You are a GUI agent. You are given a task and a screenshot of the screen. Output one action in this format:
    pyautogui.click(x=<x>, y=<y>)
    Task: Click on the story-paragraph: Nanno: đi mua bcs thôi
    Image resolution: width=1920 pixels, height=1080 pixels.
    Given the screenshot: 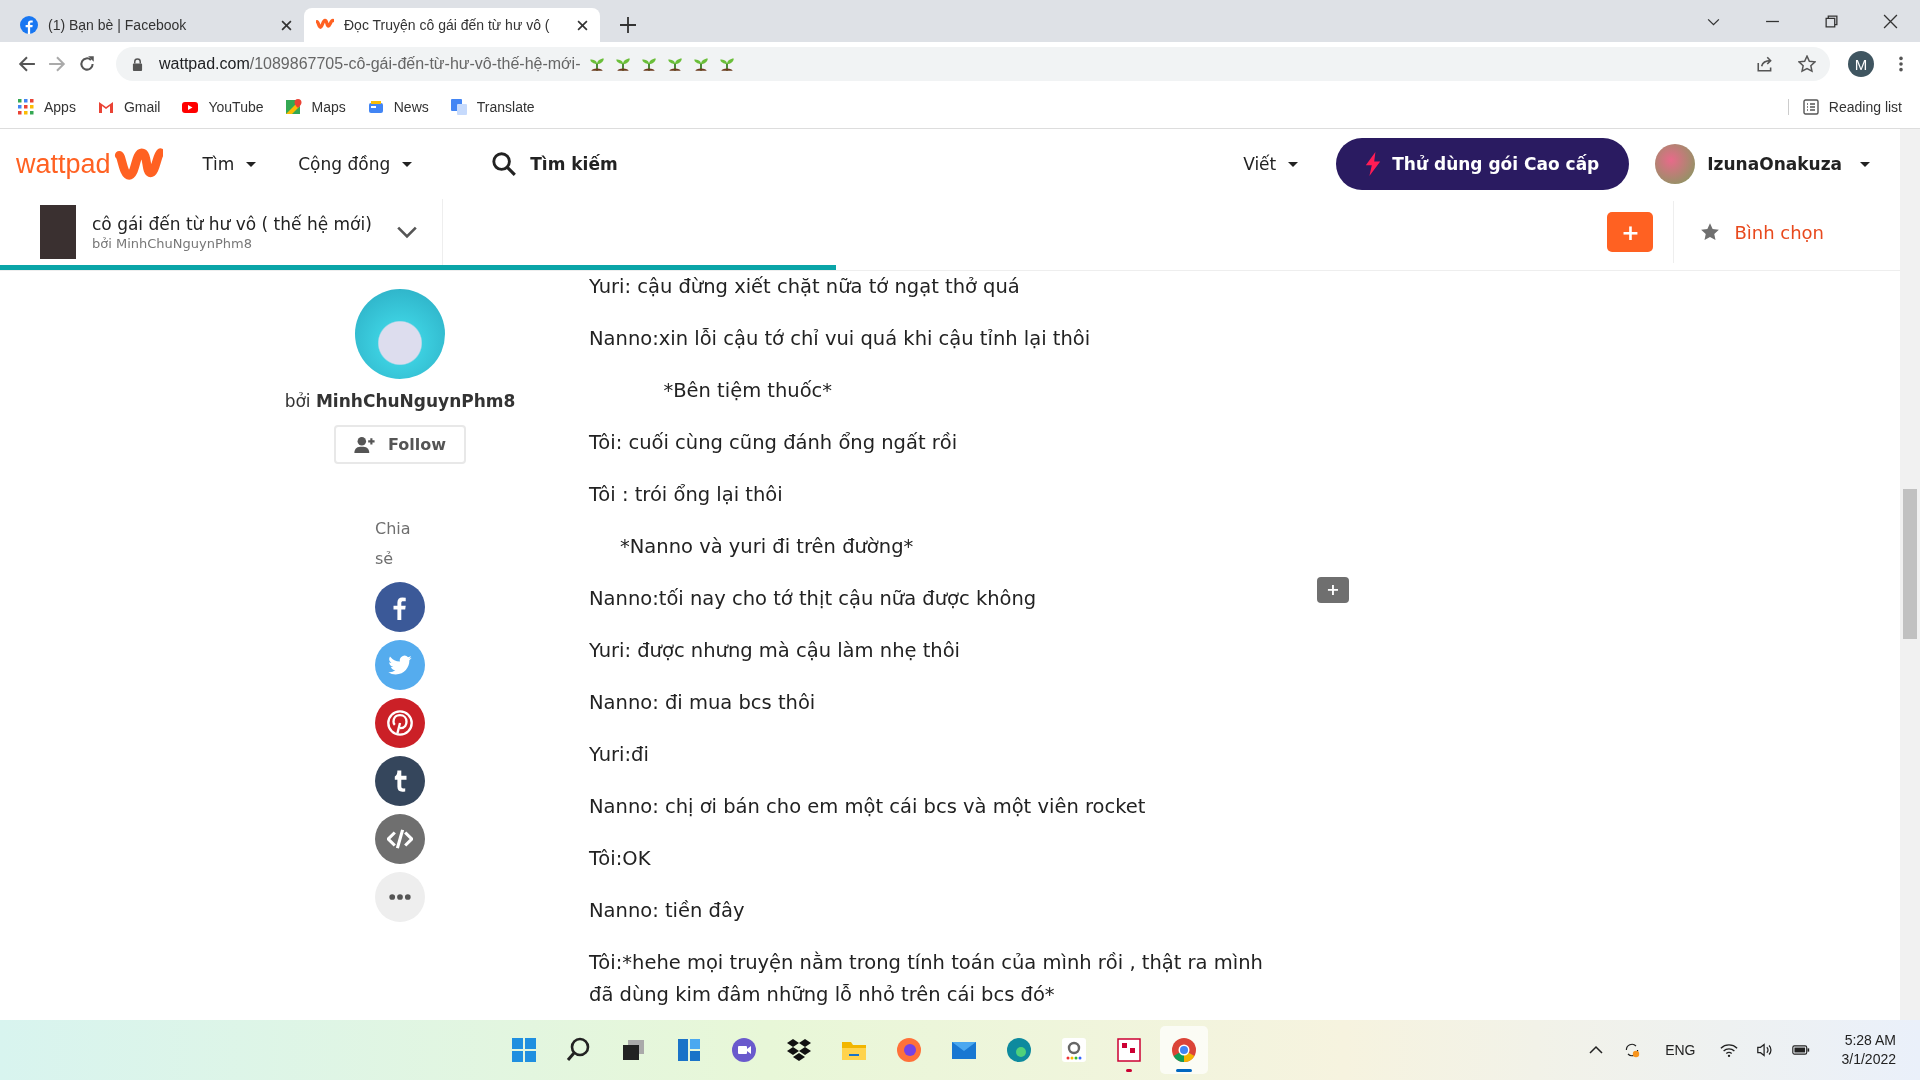 What is the action you would take?
    pyautogui.click(x=702, y=703)
    